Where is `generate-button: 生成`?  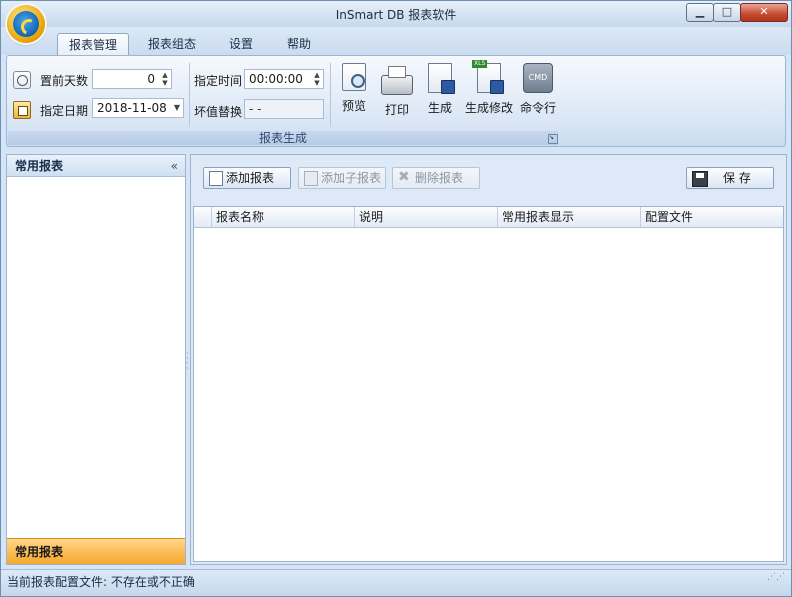
generate-button: 生成 is located at coordinates (440, 89).